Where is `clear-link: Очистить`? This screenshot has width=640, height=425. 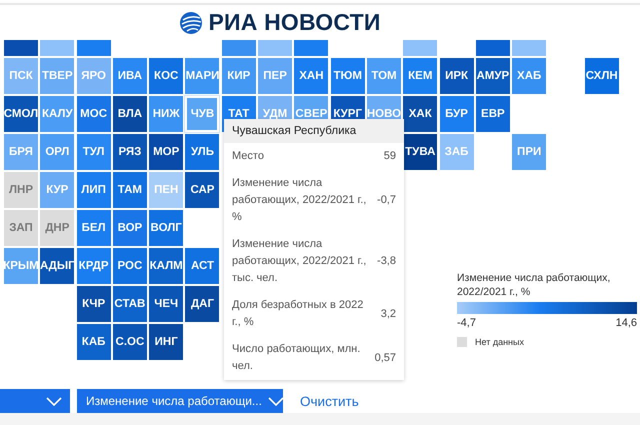
clear-link: Очистить is located at coordinates (329, 401).